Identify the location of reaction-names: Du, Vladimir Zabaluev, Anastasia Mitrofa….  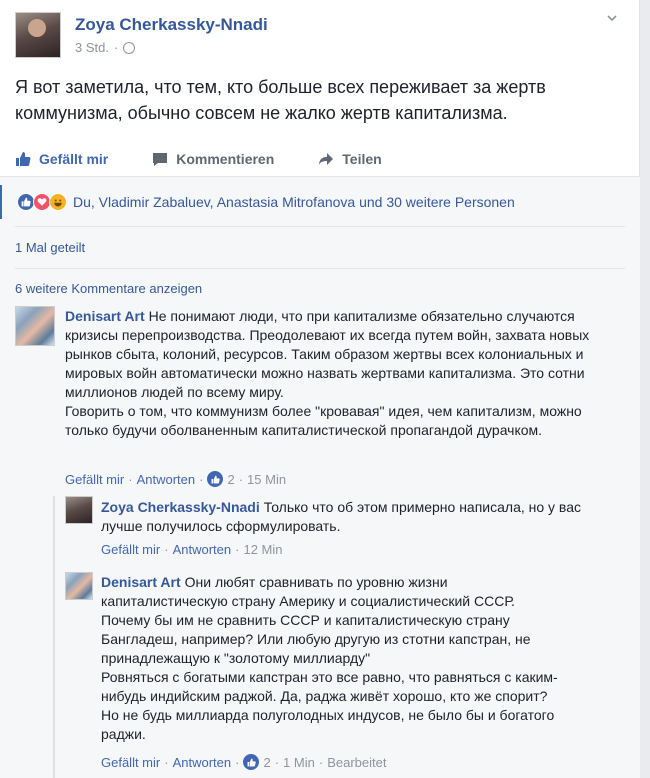
(294, 202).